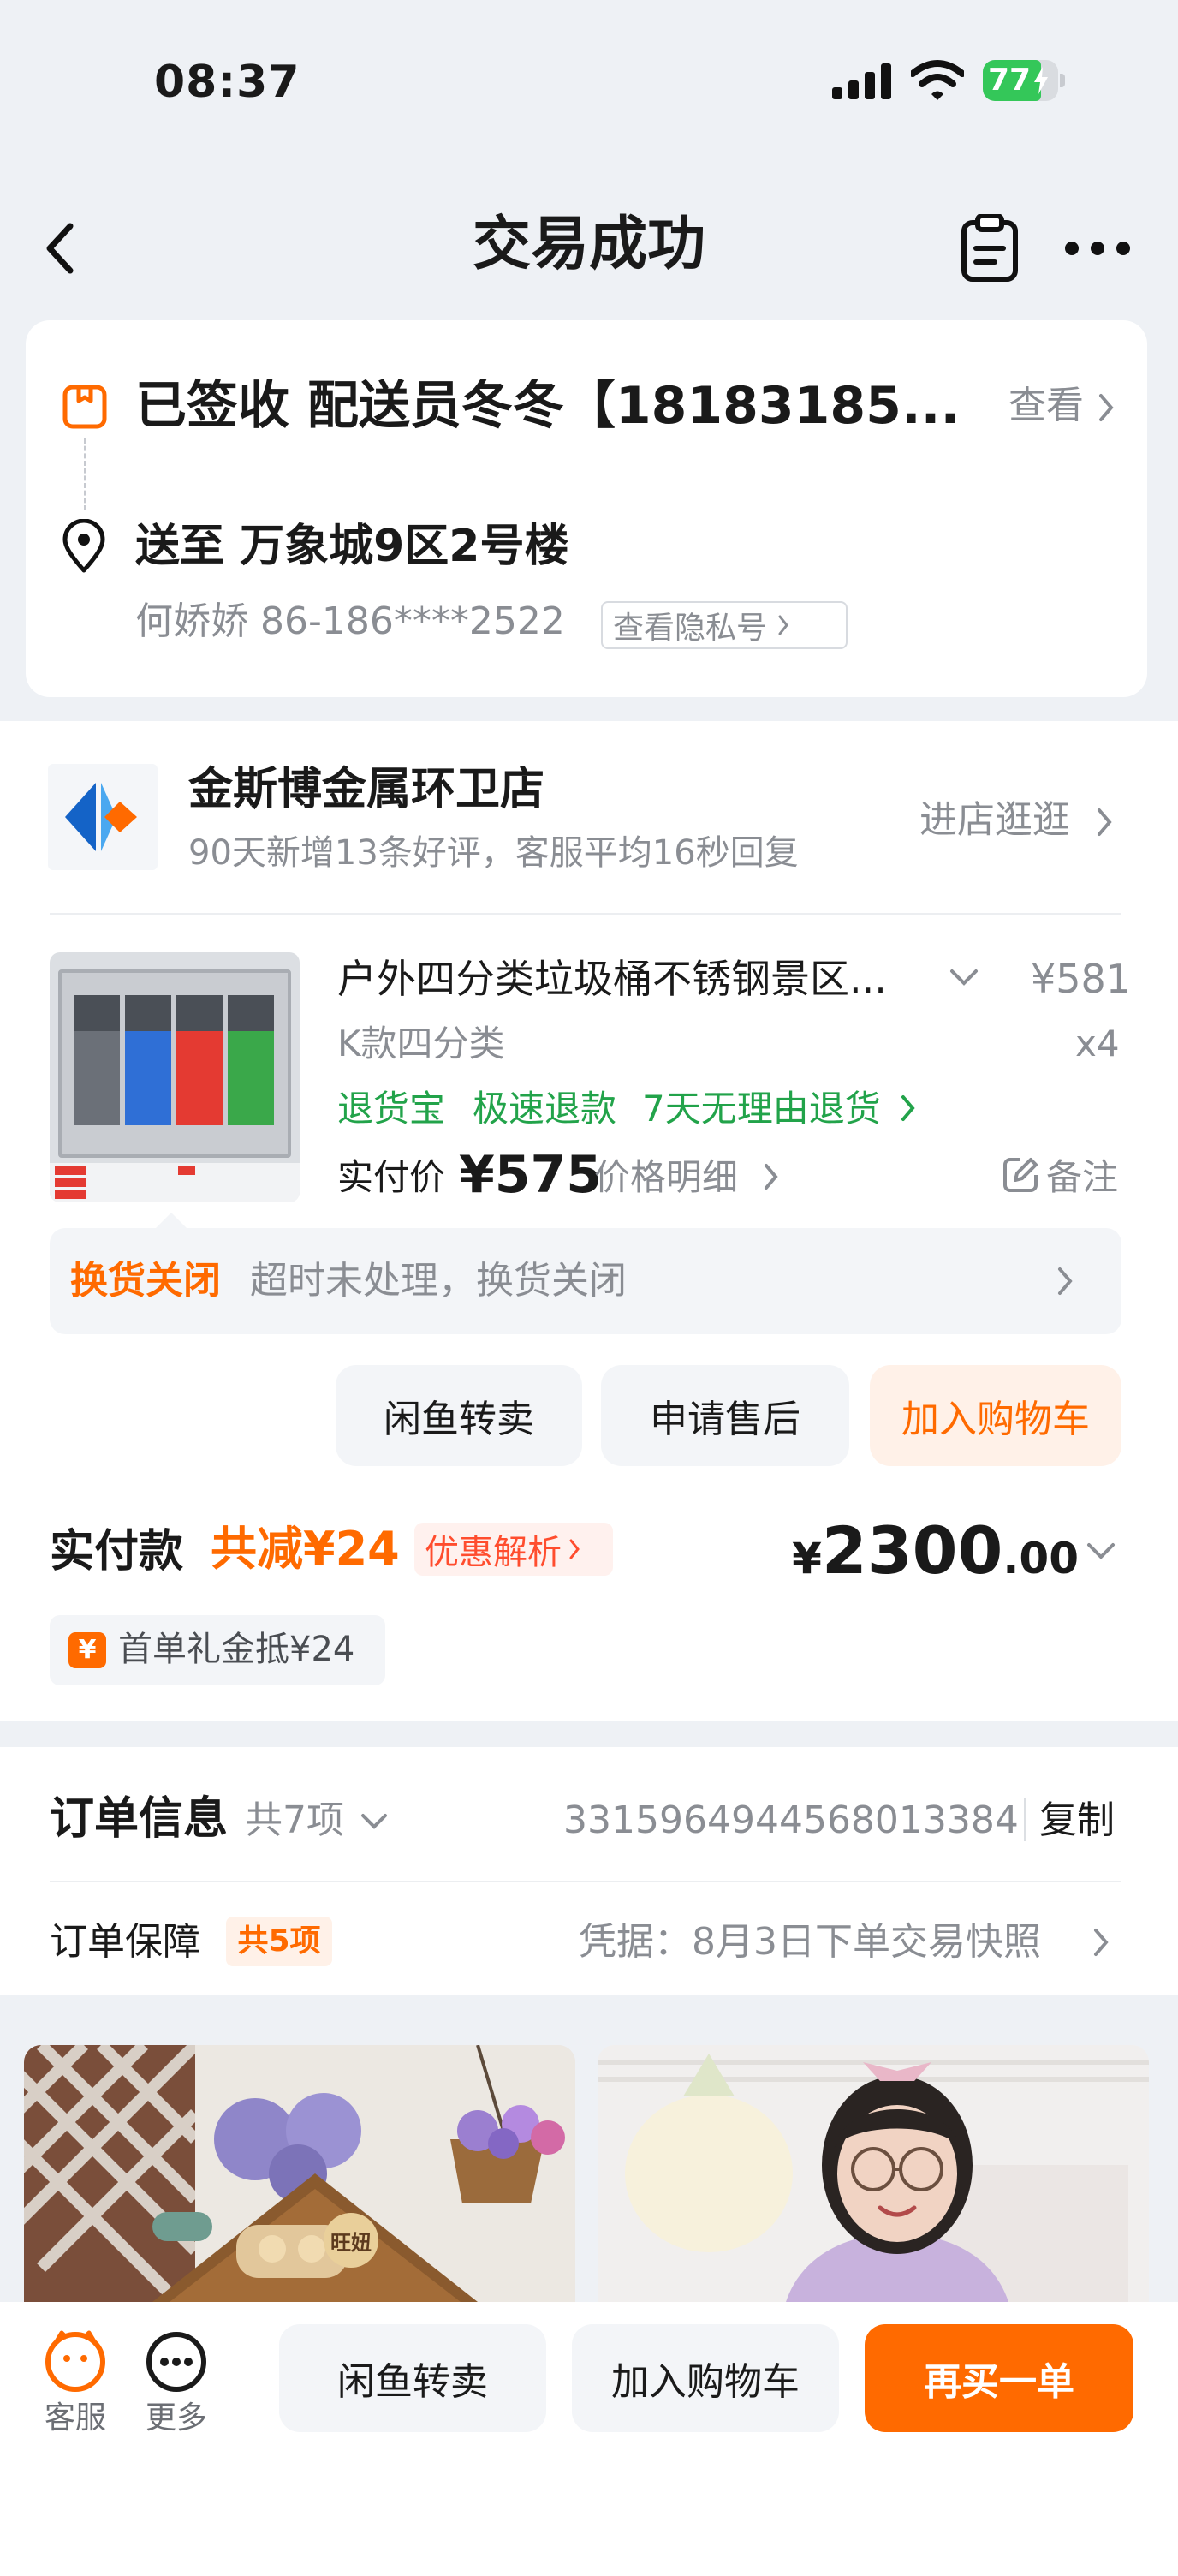 This screenshot has height=2576, width=1178. What do you see at coordinates (1040, 1558) in the screenshot?
I see `total-decimal: .00` at bounding box center [1040, 1558].